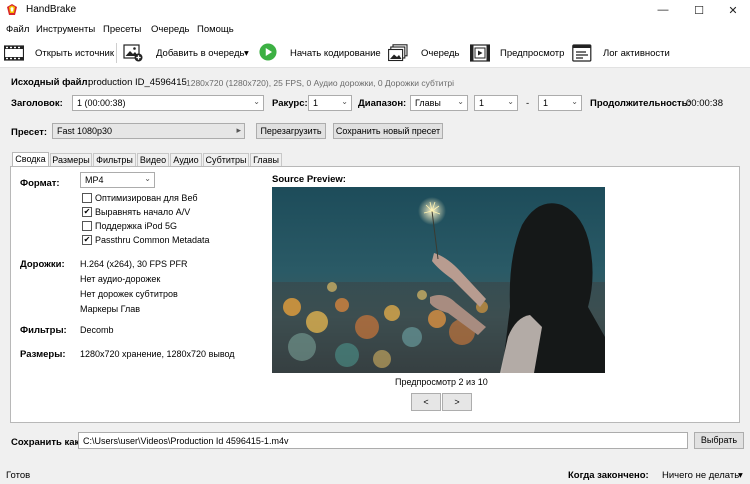 Image resolution: width=750 pixels, height=484 pixels. Describe the element at coordinates (47, 442) in the screenshot. I see `save-as-label: Сохранить как:` at that location.